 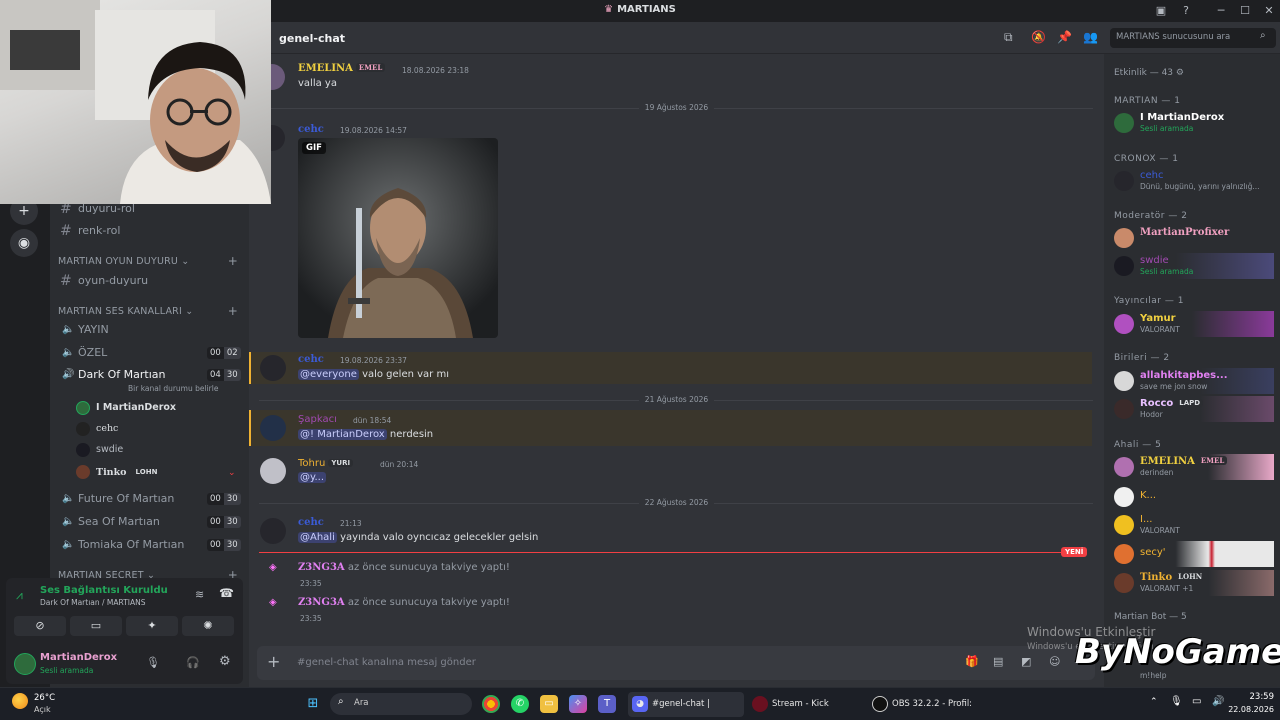 I want to click on close-button: ✕, so click(x=1269, y=11).